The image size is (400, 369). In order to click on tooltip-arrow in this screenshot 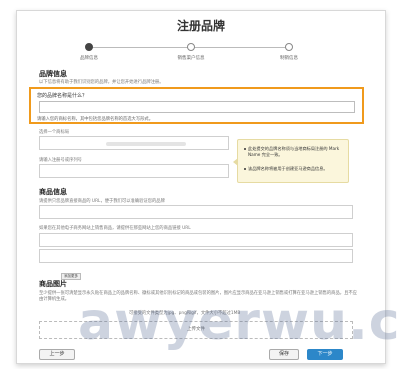, I will do `click(235, 162)`.